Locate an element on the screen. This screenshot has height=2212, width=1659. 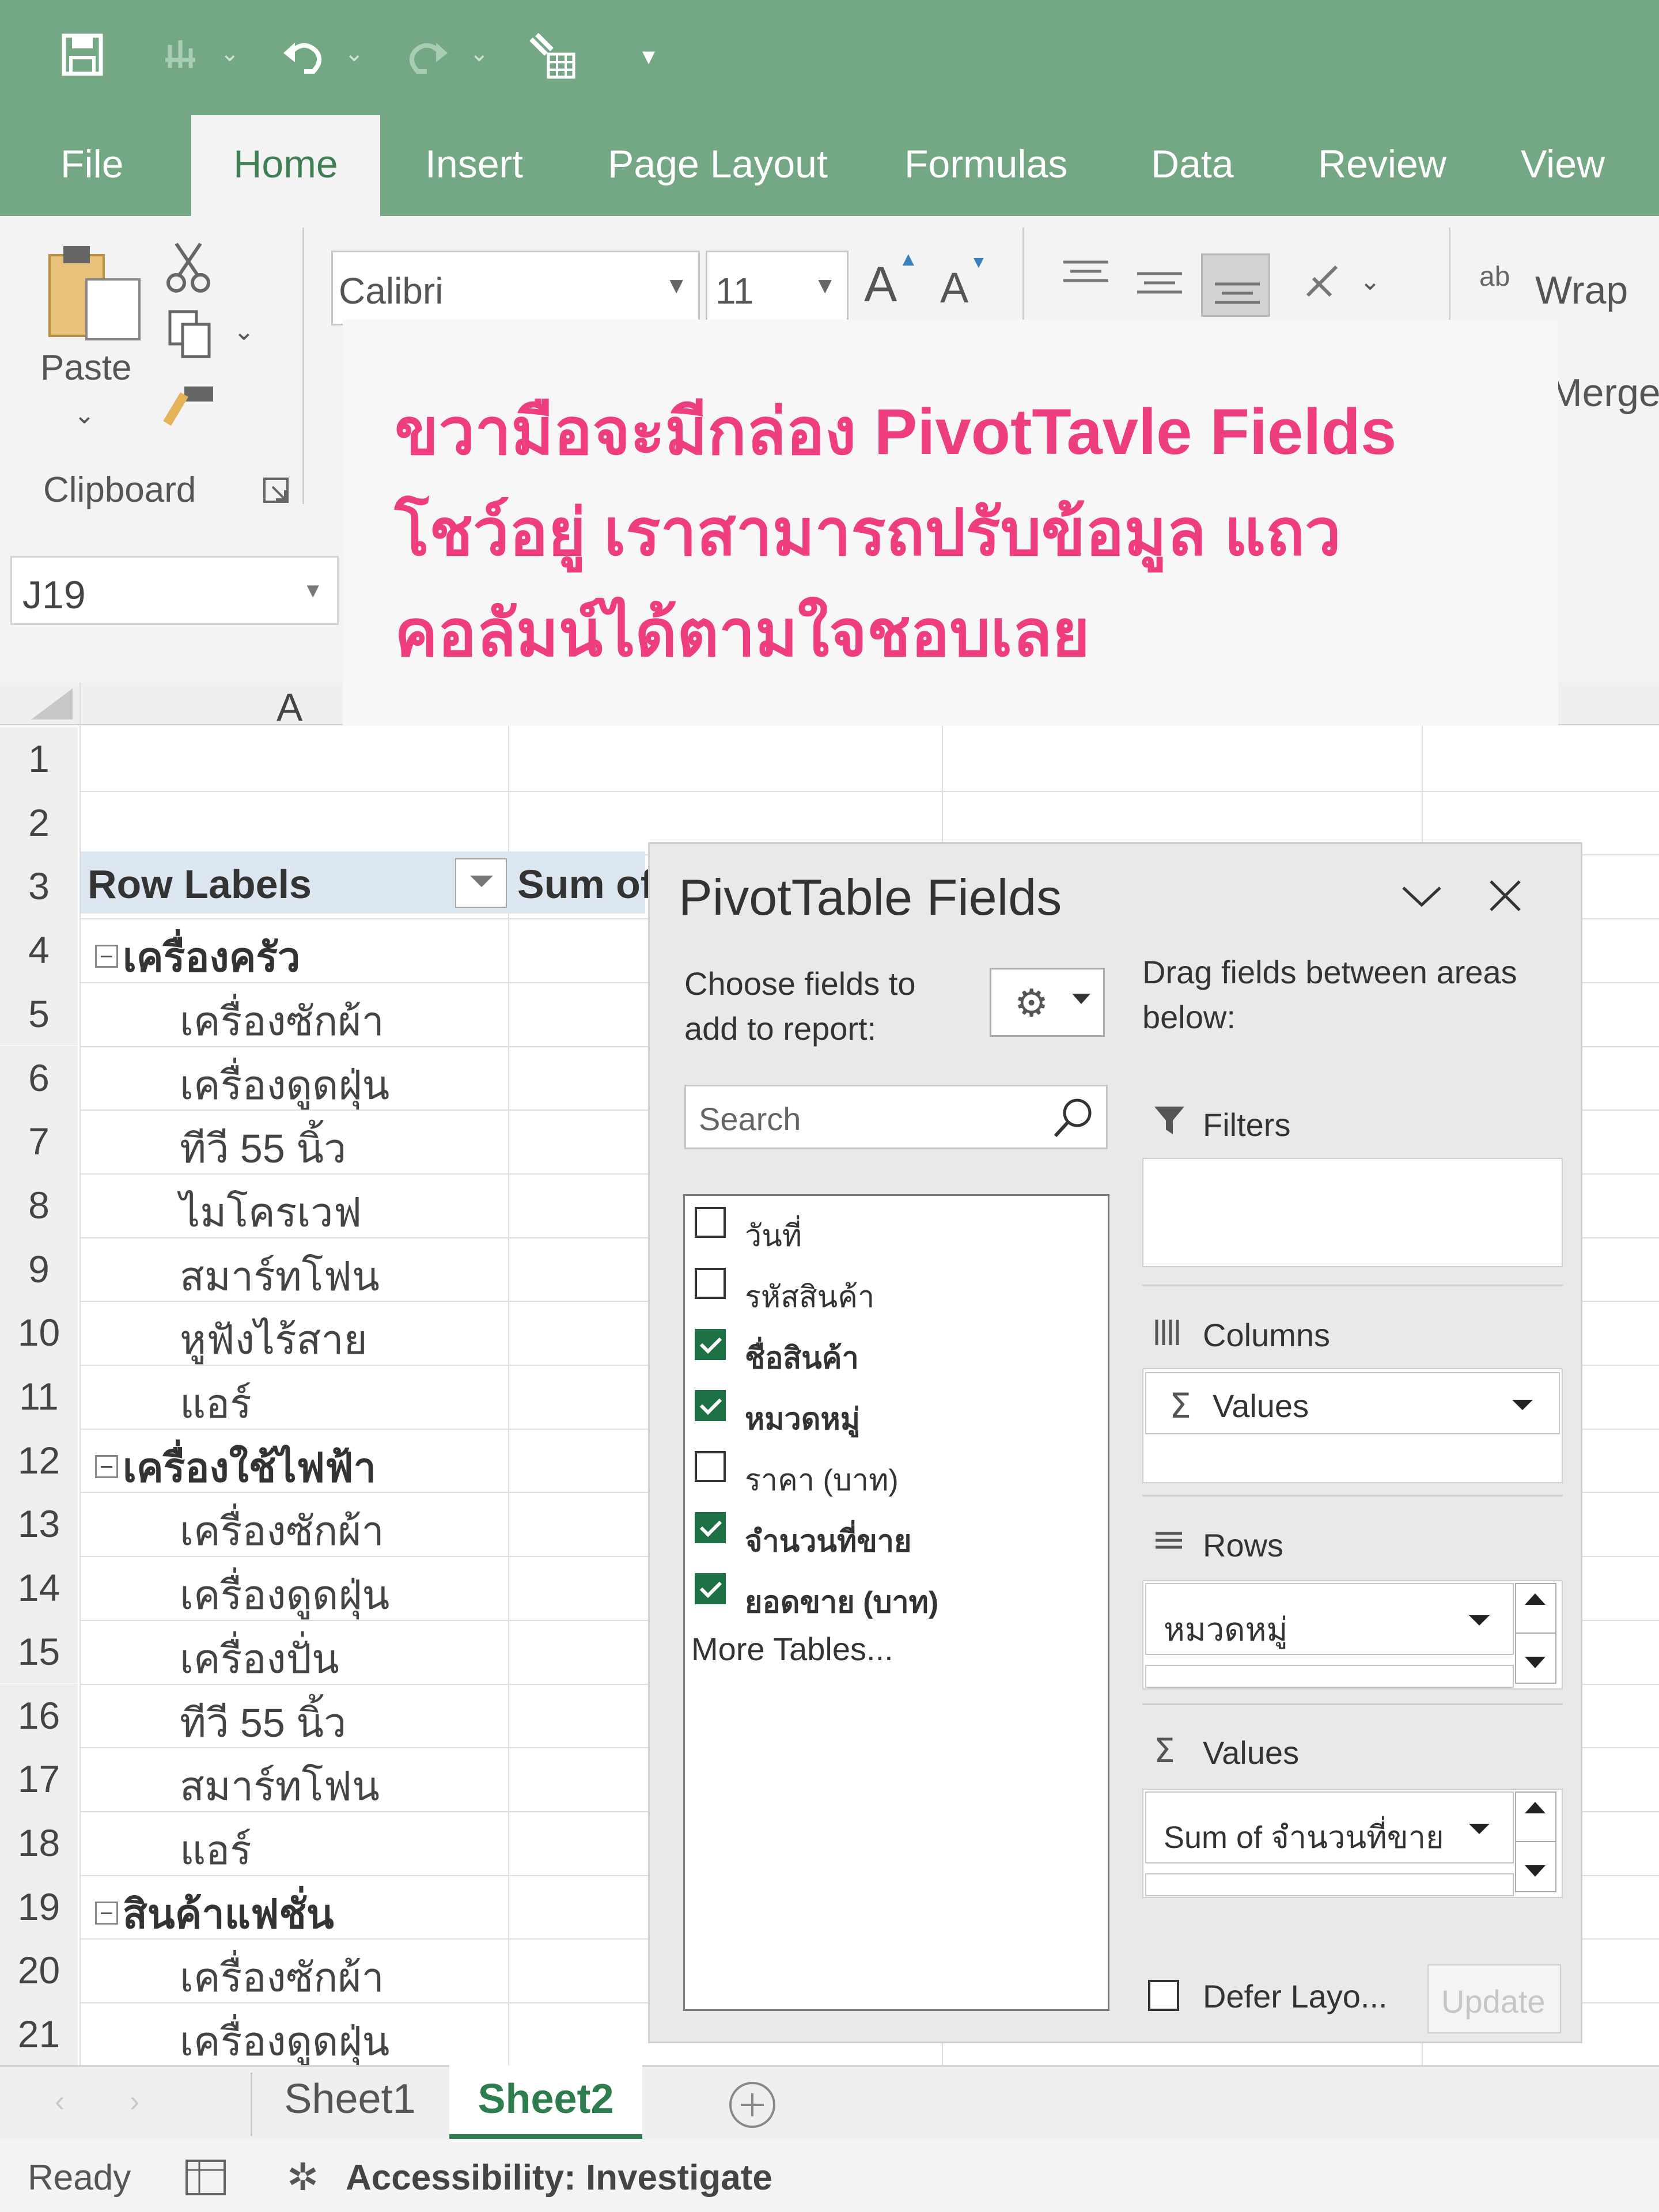
scroll-left-icon: ‹ is located at coordinates (60, 2101).